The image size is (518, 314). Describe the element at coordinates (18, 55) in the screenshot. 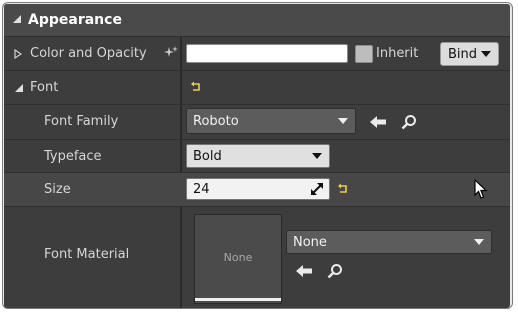

I see `expand-arrow-icon` at that location.